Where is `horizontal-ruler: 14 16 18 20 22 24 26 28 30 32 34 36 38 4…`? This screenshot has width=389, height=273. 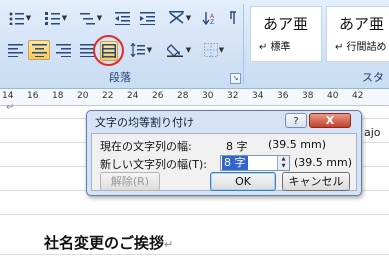 horizontal-ruler: 14 16 18 20 22 24 26 28 30 32 34 36 38 4… is located at coordinates (194, 97).